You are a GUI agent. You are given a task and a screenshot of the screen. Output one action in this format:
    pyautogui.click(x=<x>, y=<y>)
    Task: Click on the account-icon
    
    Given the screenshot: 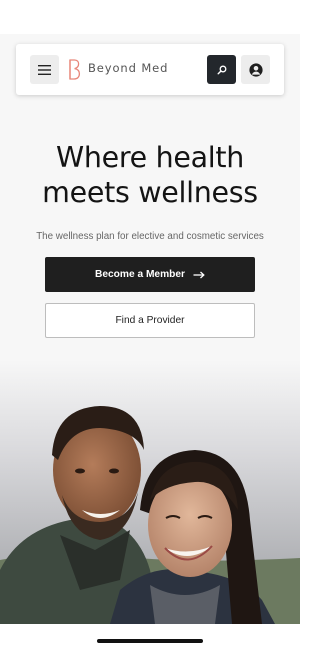 What is the action you would take?
    pyautogui.click(x=255, y=69)
    